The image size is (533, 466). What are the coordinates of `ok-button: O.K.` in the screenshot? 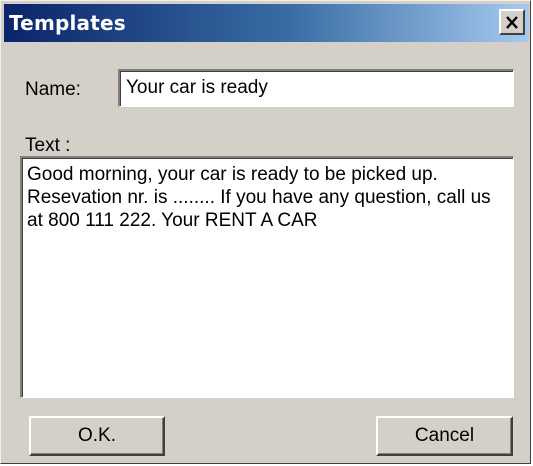 It's located at (97, 436).